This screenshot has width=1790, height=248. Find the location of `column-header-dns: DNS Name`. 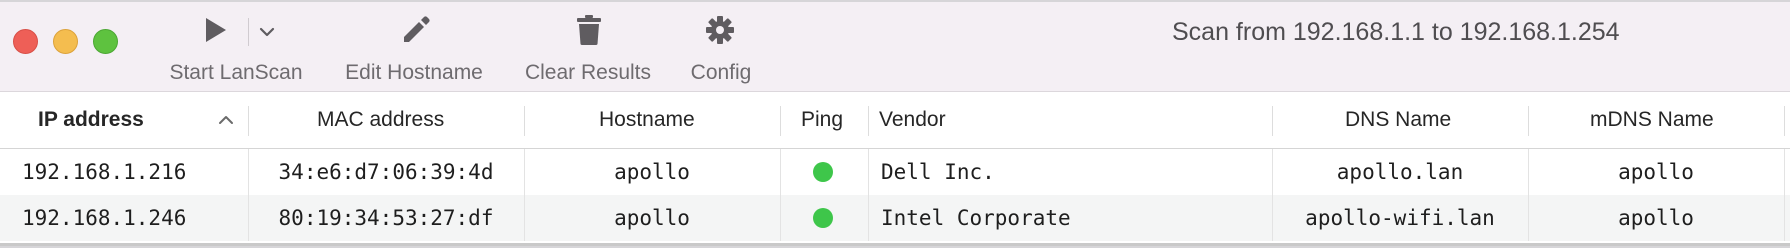

column-header-dns: DNS Name is located at coordinates (1398, 120).